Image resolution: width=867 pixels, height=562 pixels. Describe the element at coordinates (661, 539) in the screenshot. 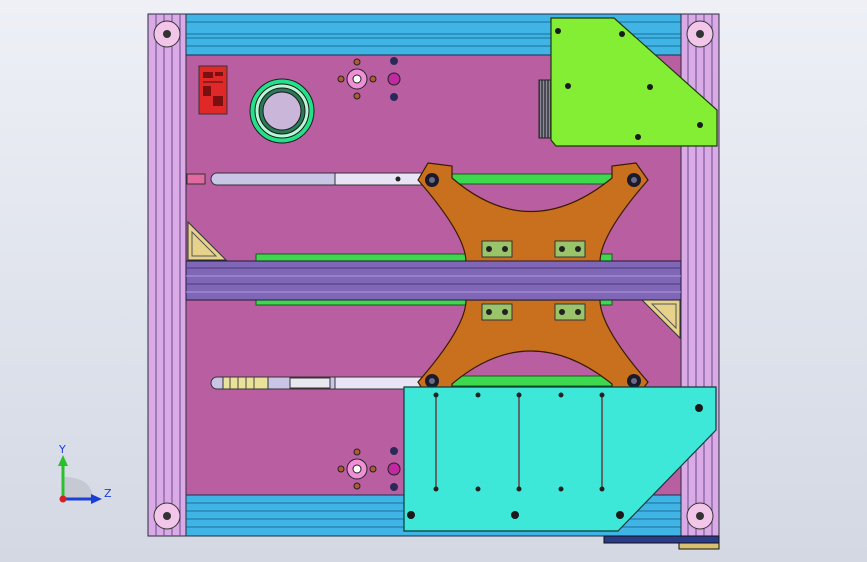

I see `base-foot` at that location.